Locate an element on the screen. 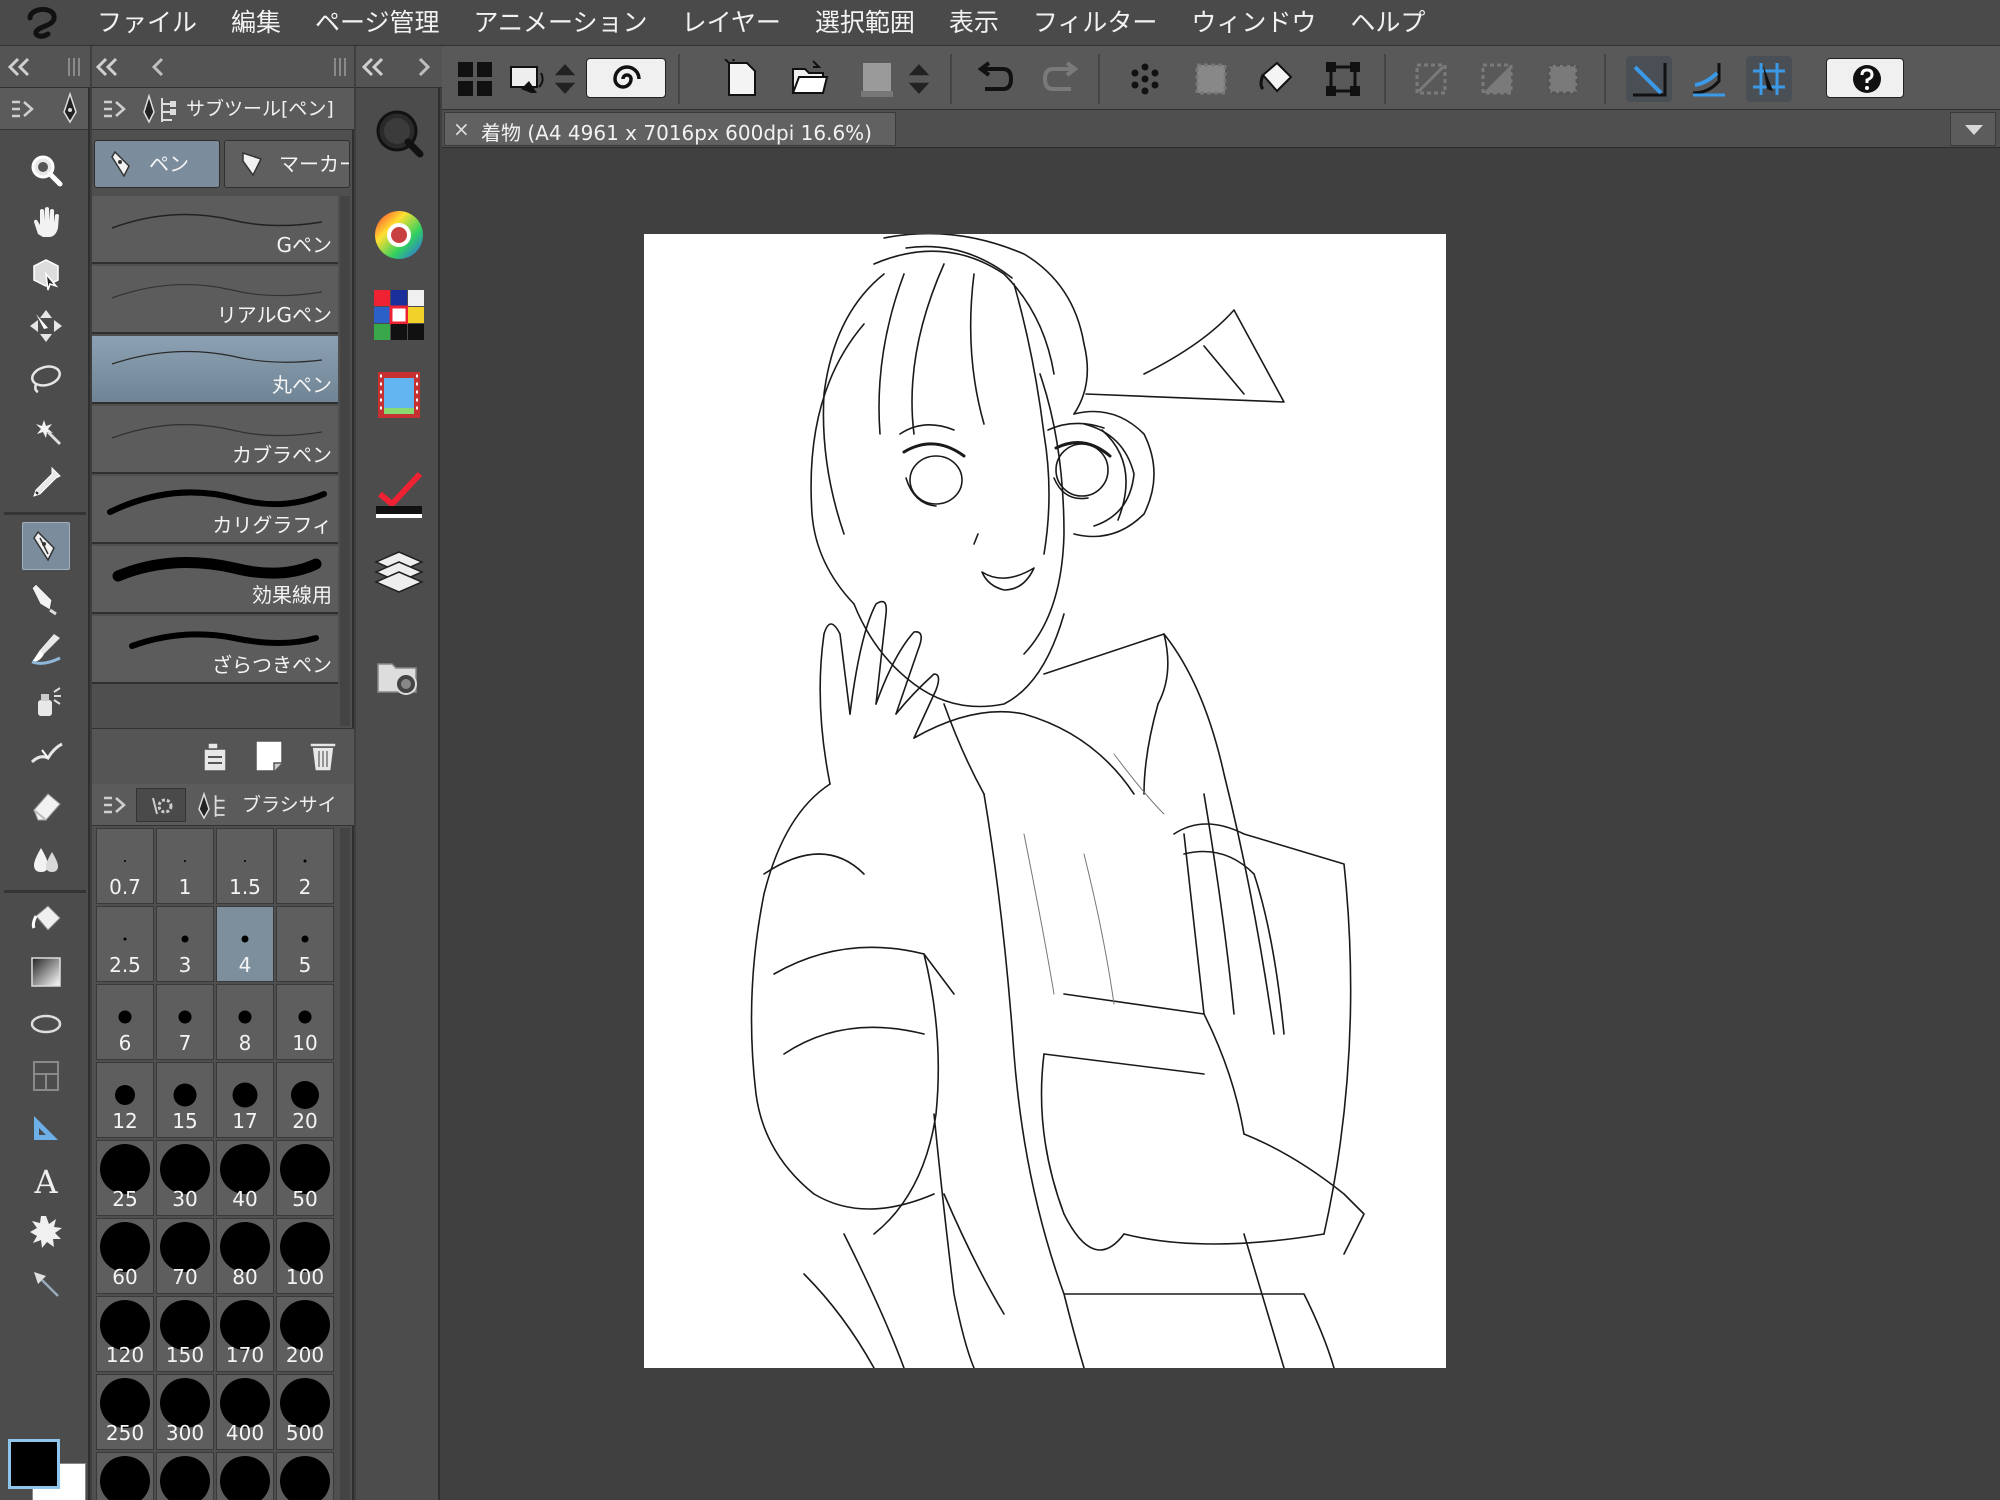 The height and width of the screenshot is (1500, 2000). brush-size-cell: 3 is located at coordinates (185, 944).